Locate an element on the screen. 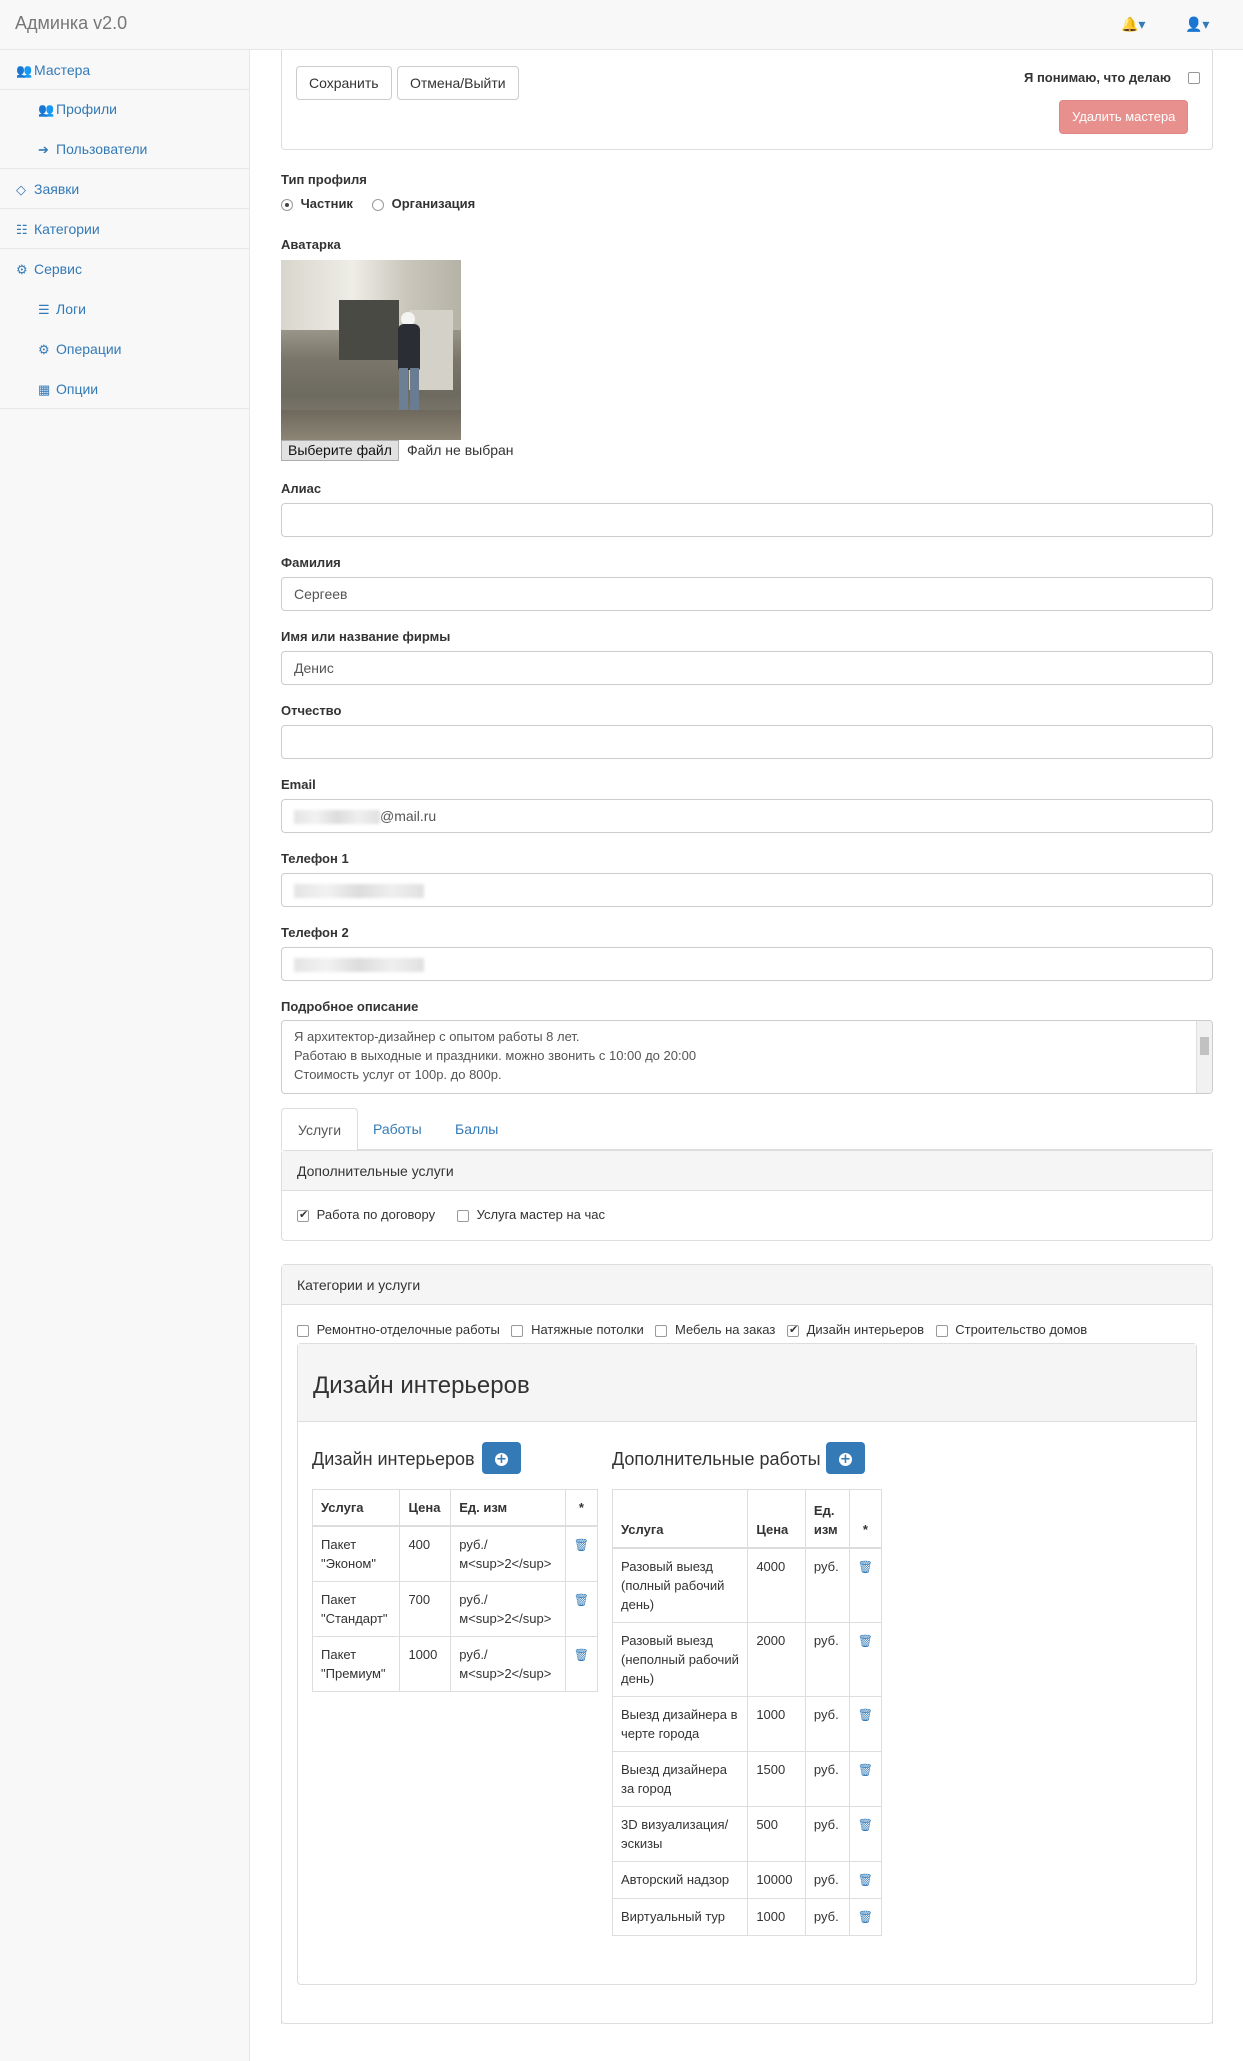 Image resolution: width=1243 pixels, height=2061 pixels. users-icon: 👥 is located at coordinates (24, 70).